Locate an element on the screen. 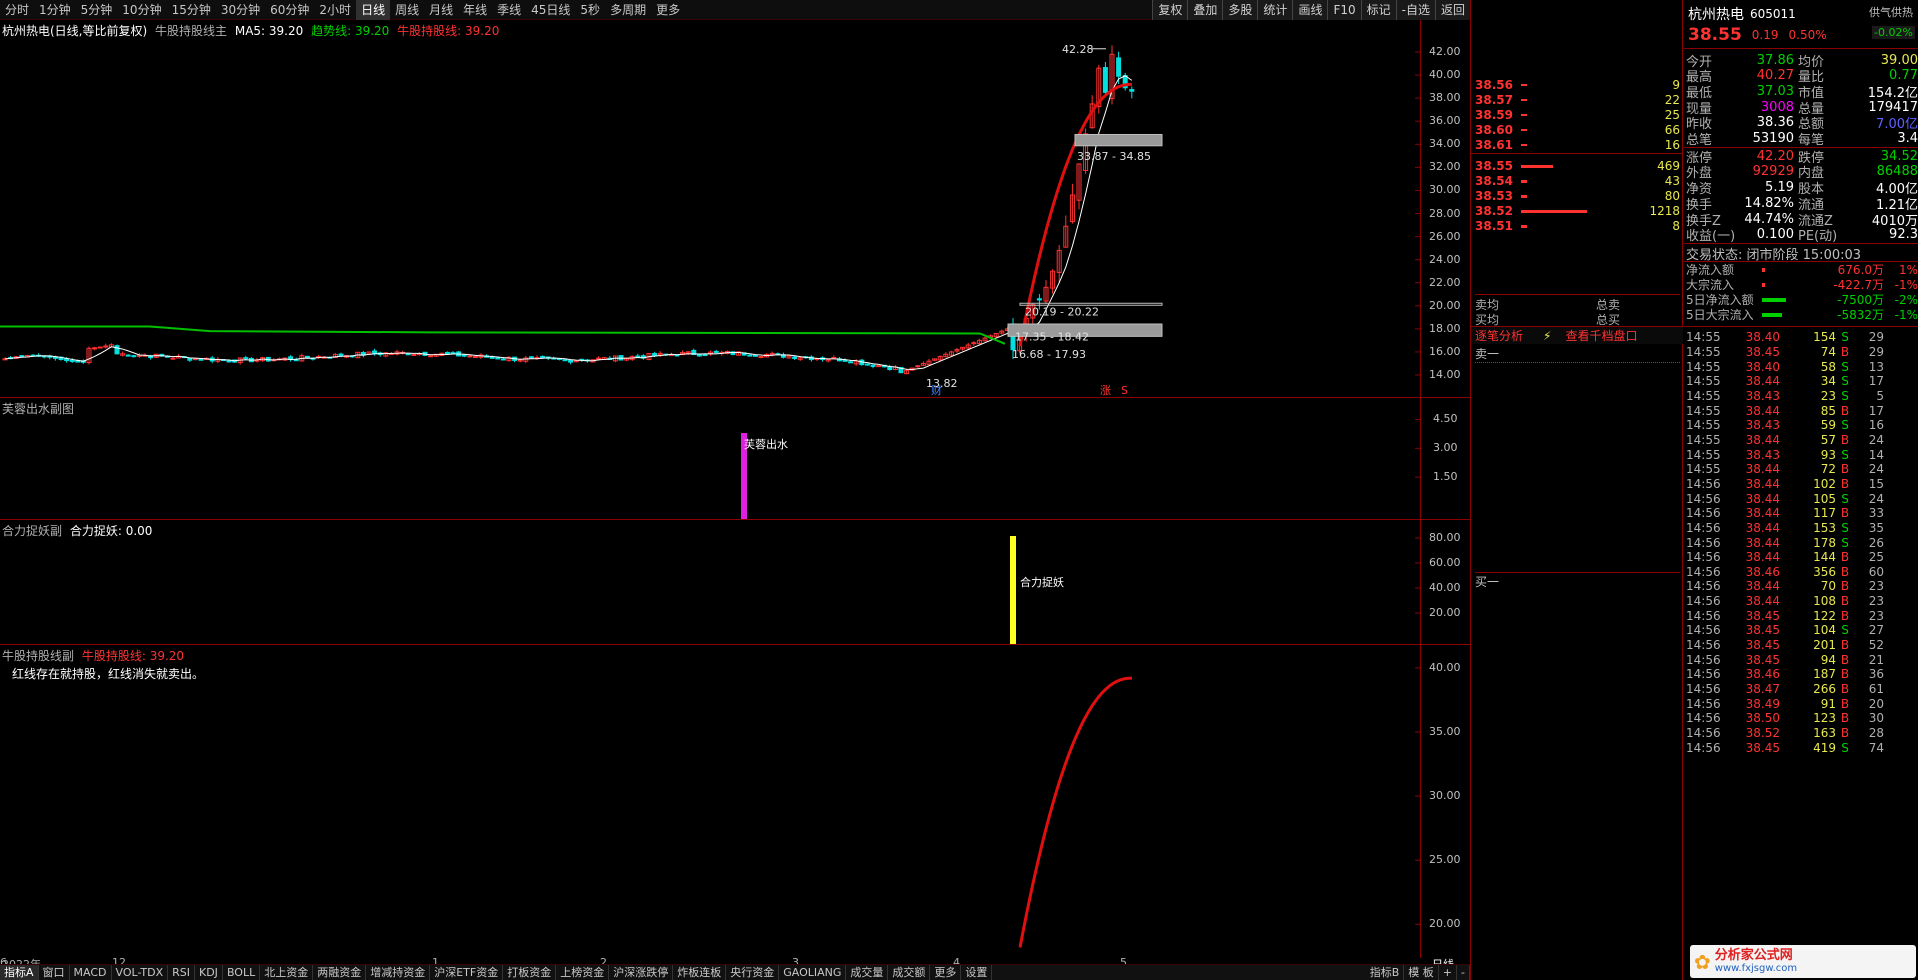 Image resolution: width=1918 pixels, height=980 pixels. tick-row: 14:55 38.44 34 S 17 is located at coordinates (1802, 381).